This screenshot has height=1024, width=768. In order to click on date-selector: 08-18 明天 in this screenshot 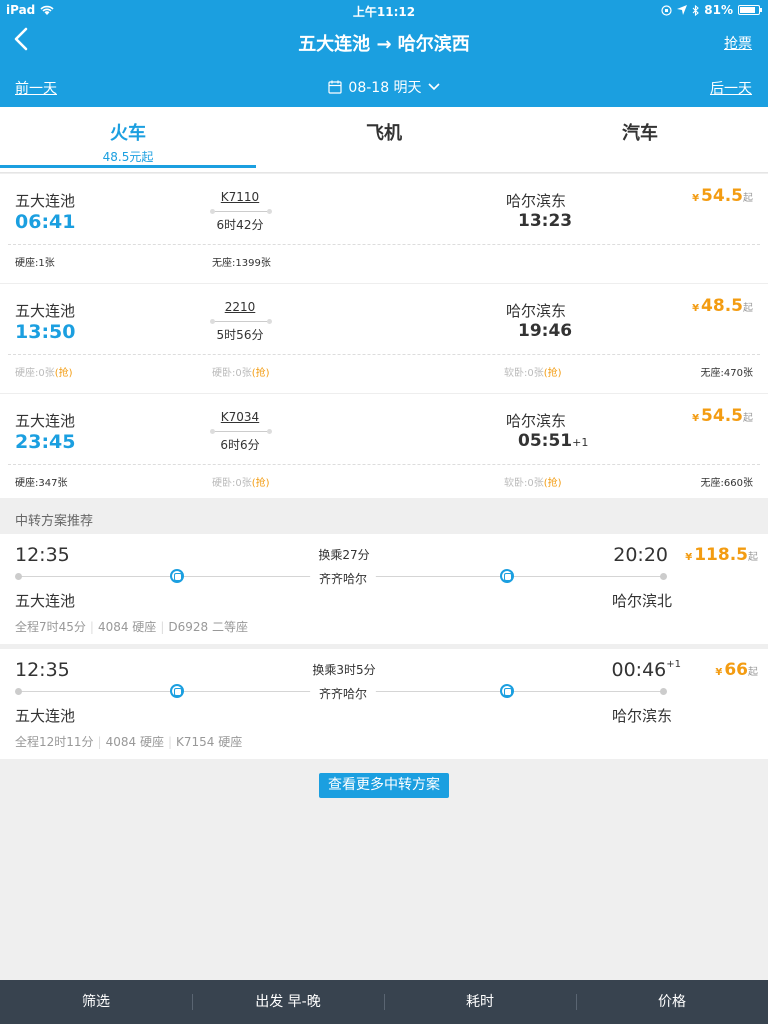, I will do `click(384, 87)`.